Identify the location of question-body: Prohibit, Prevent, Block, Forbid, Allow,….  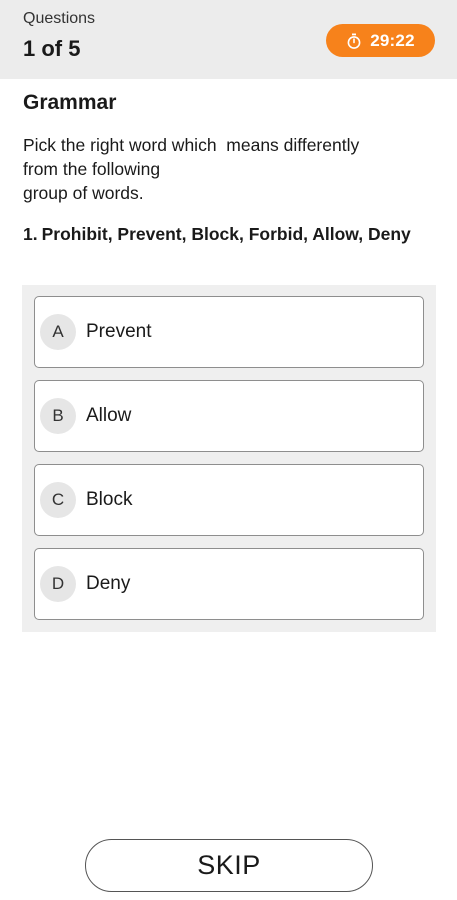
(226, 234).